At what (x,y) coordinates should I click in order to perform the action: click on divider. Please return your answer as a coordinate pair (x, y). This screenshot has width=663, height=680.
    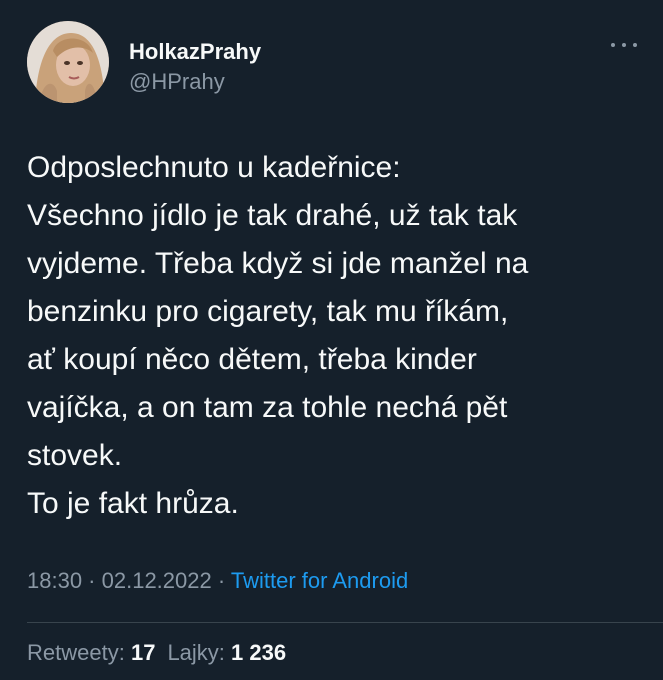
    Looking at the image, I should click on (345, 622).